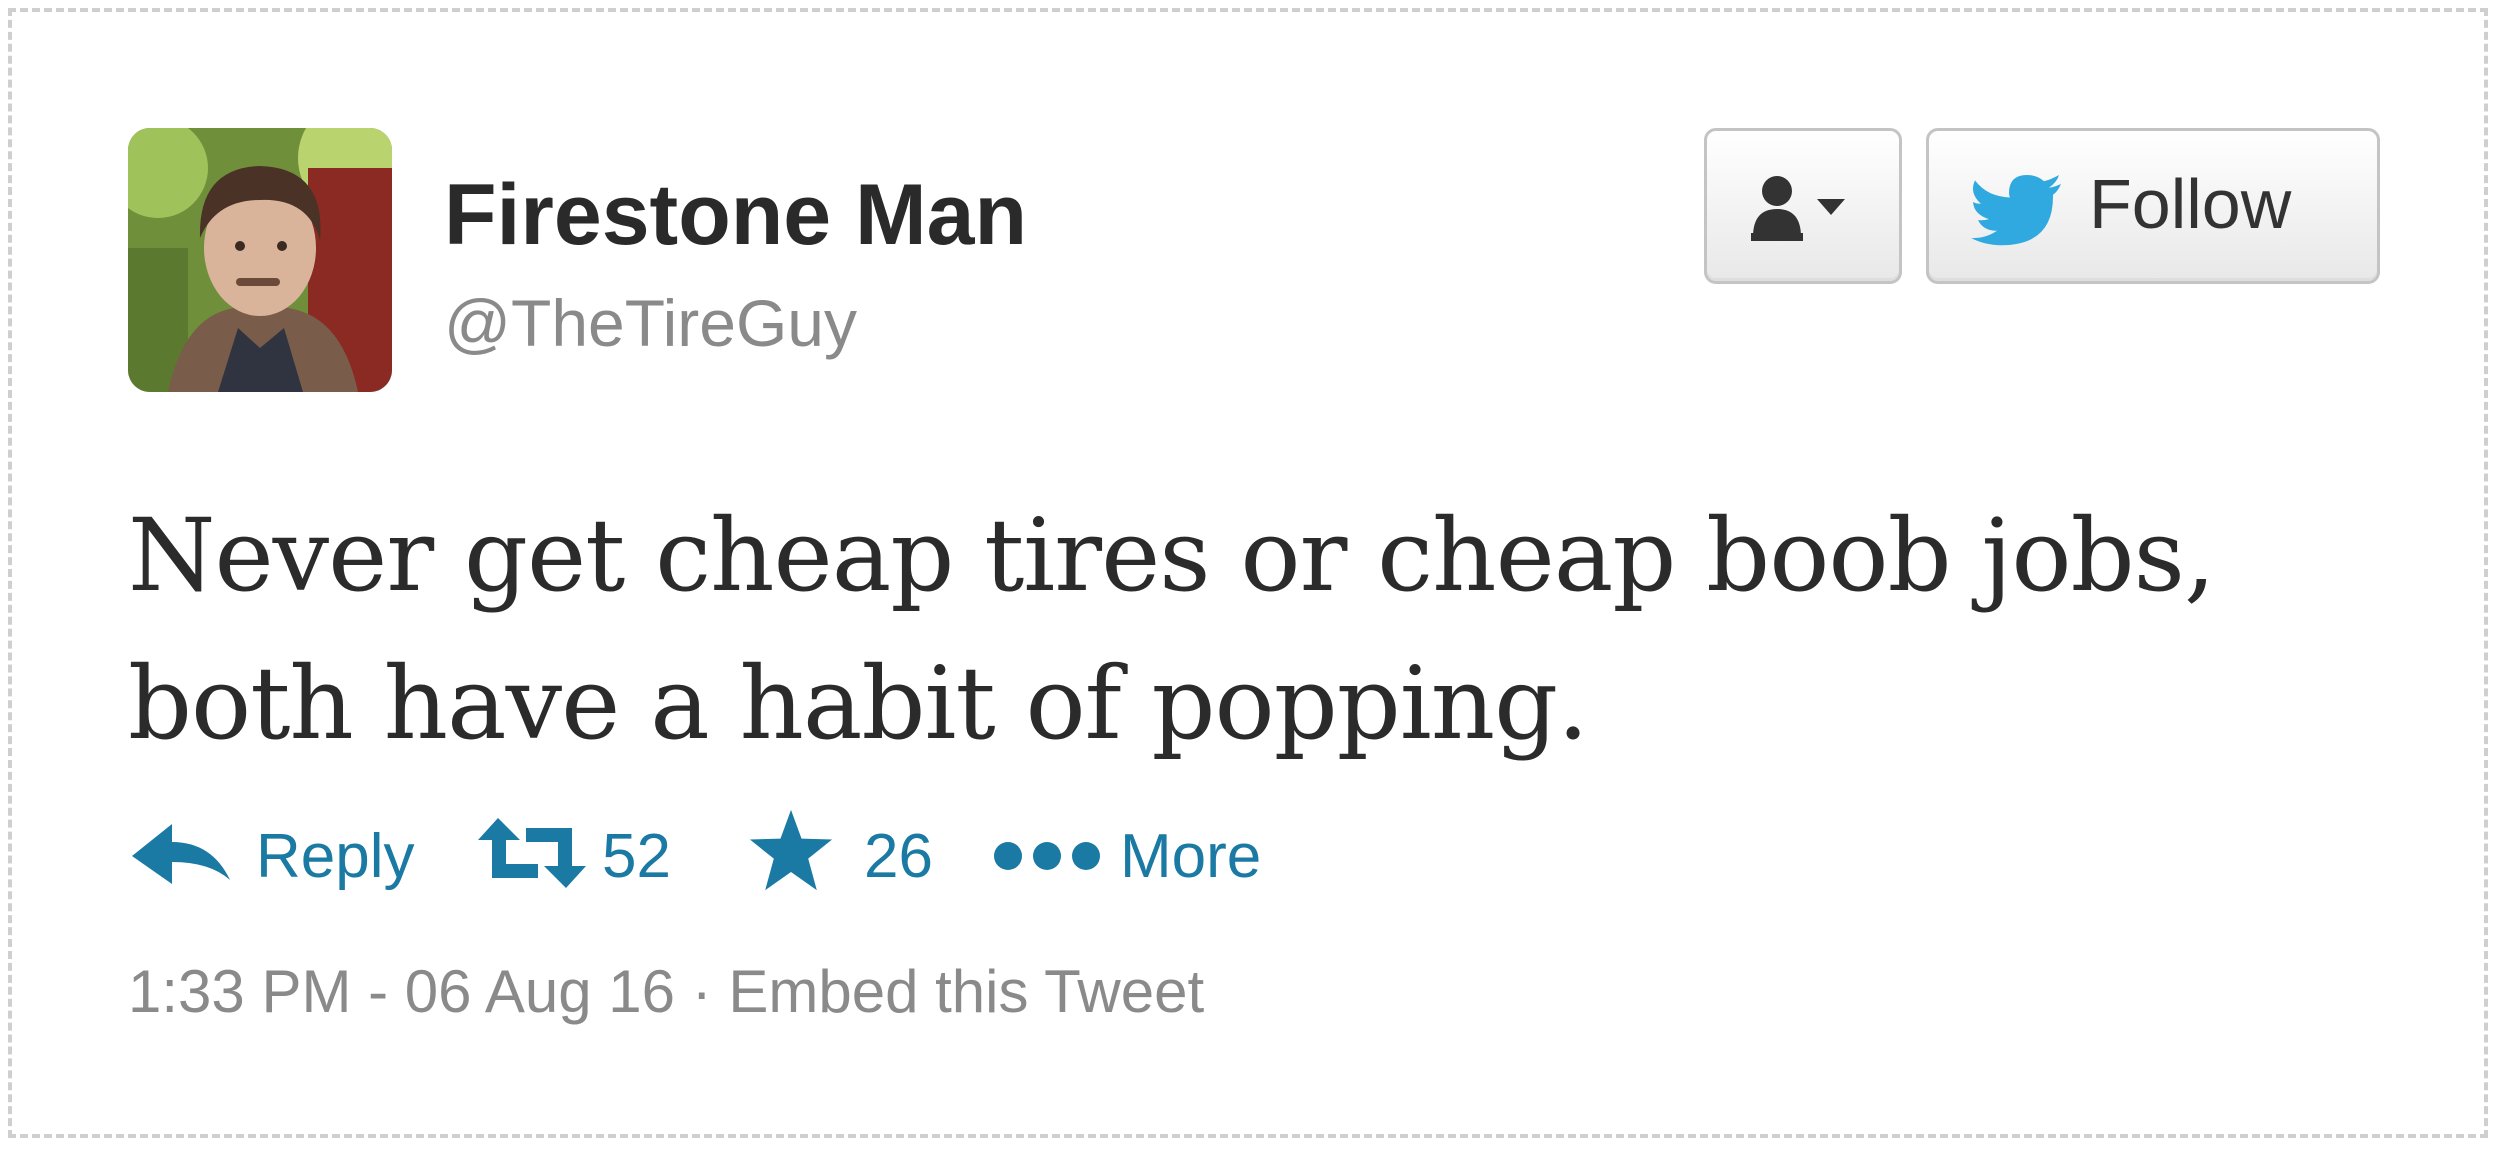 This screenshot has height=1152, width=2500. I want to click on user-actions-button, so click(1803, 206).